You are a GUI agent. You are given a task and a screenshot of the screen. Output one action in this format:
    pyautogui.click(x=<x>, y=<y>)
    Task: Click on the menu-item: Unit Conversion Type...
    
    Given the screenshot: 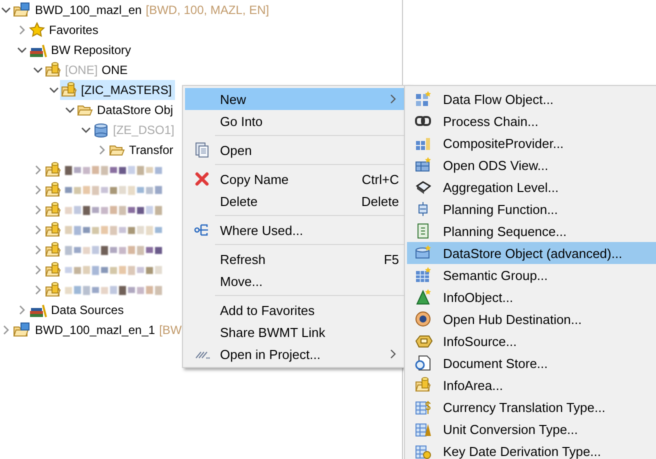 What is the action you would take?
    pyautogui.click(x=531, y=429)
    